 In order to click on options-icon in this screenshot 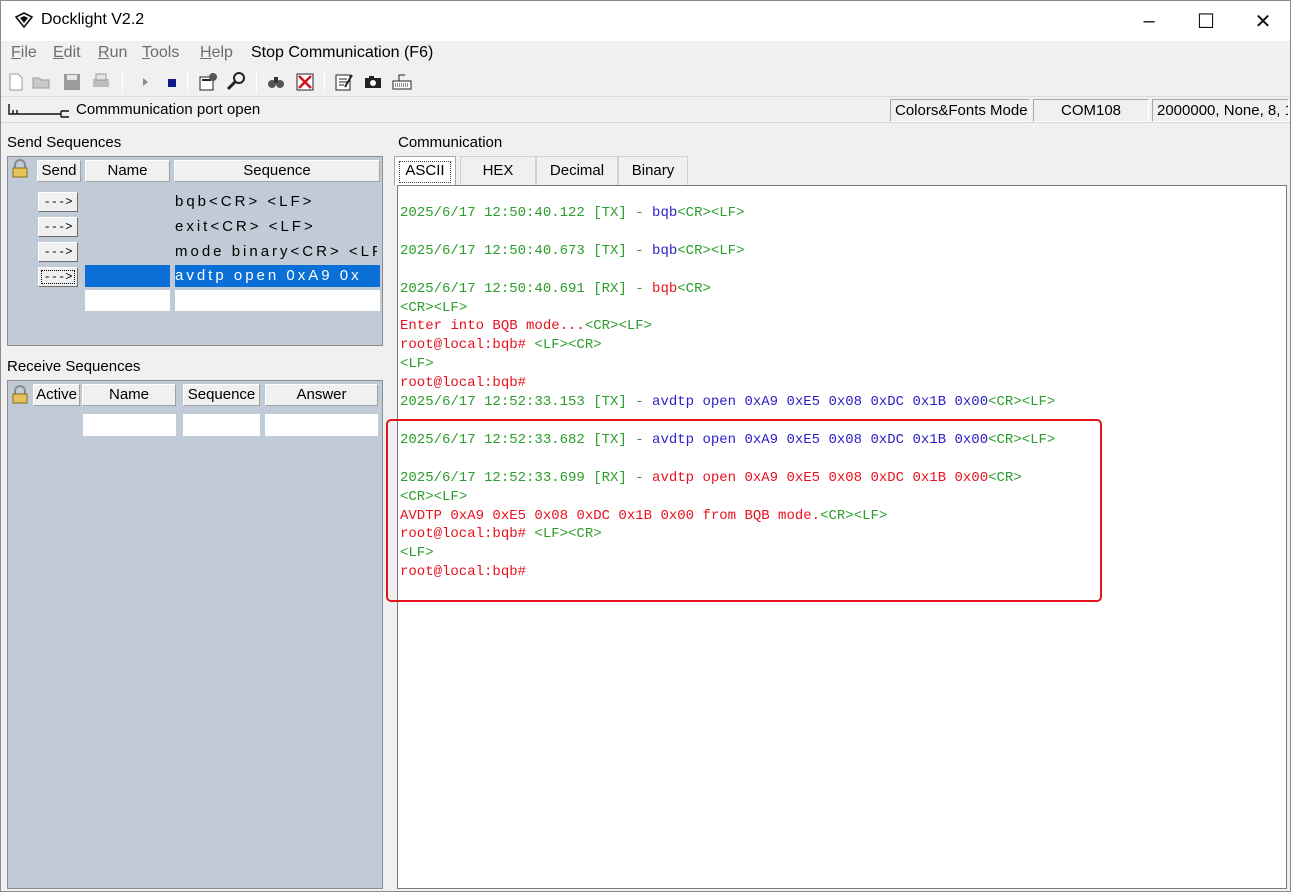, I will do `click(236, 82)`.